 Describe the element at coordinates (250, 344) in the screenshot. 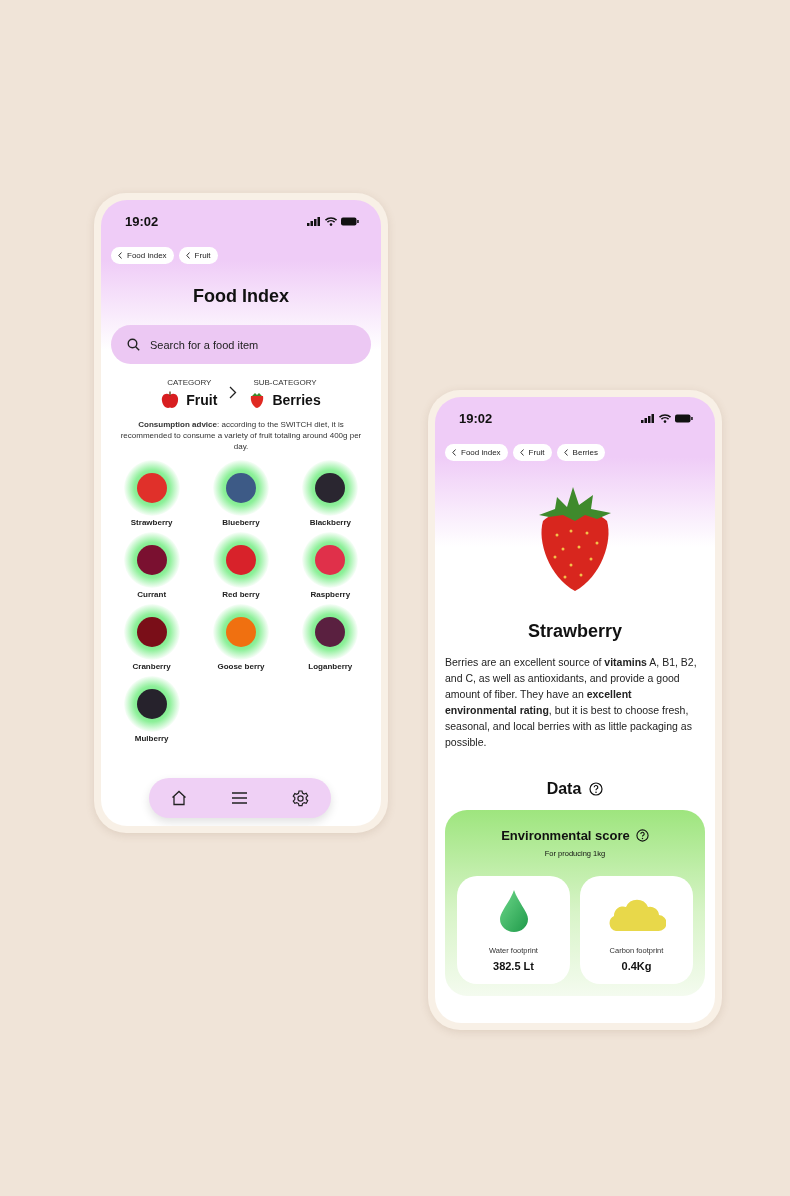

I see `search-input: Search for a food item` at that location.